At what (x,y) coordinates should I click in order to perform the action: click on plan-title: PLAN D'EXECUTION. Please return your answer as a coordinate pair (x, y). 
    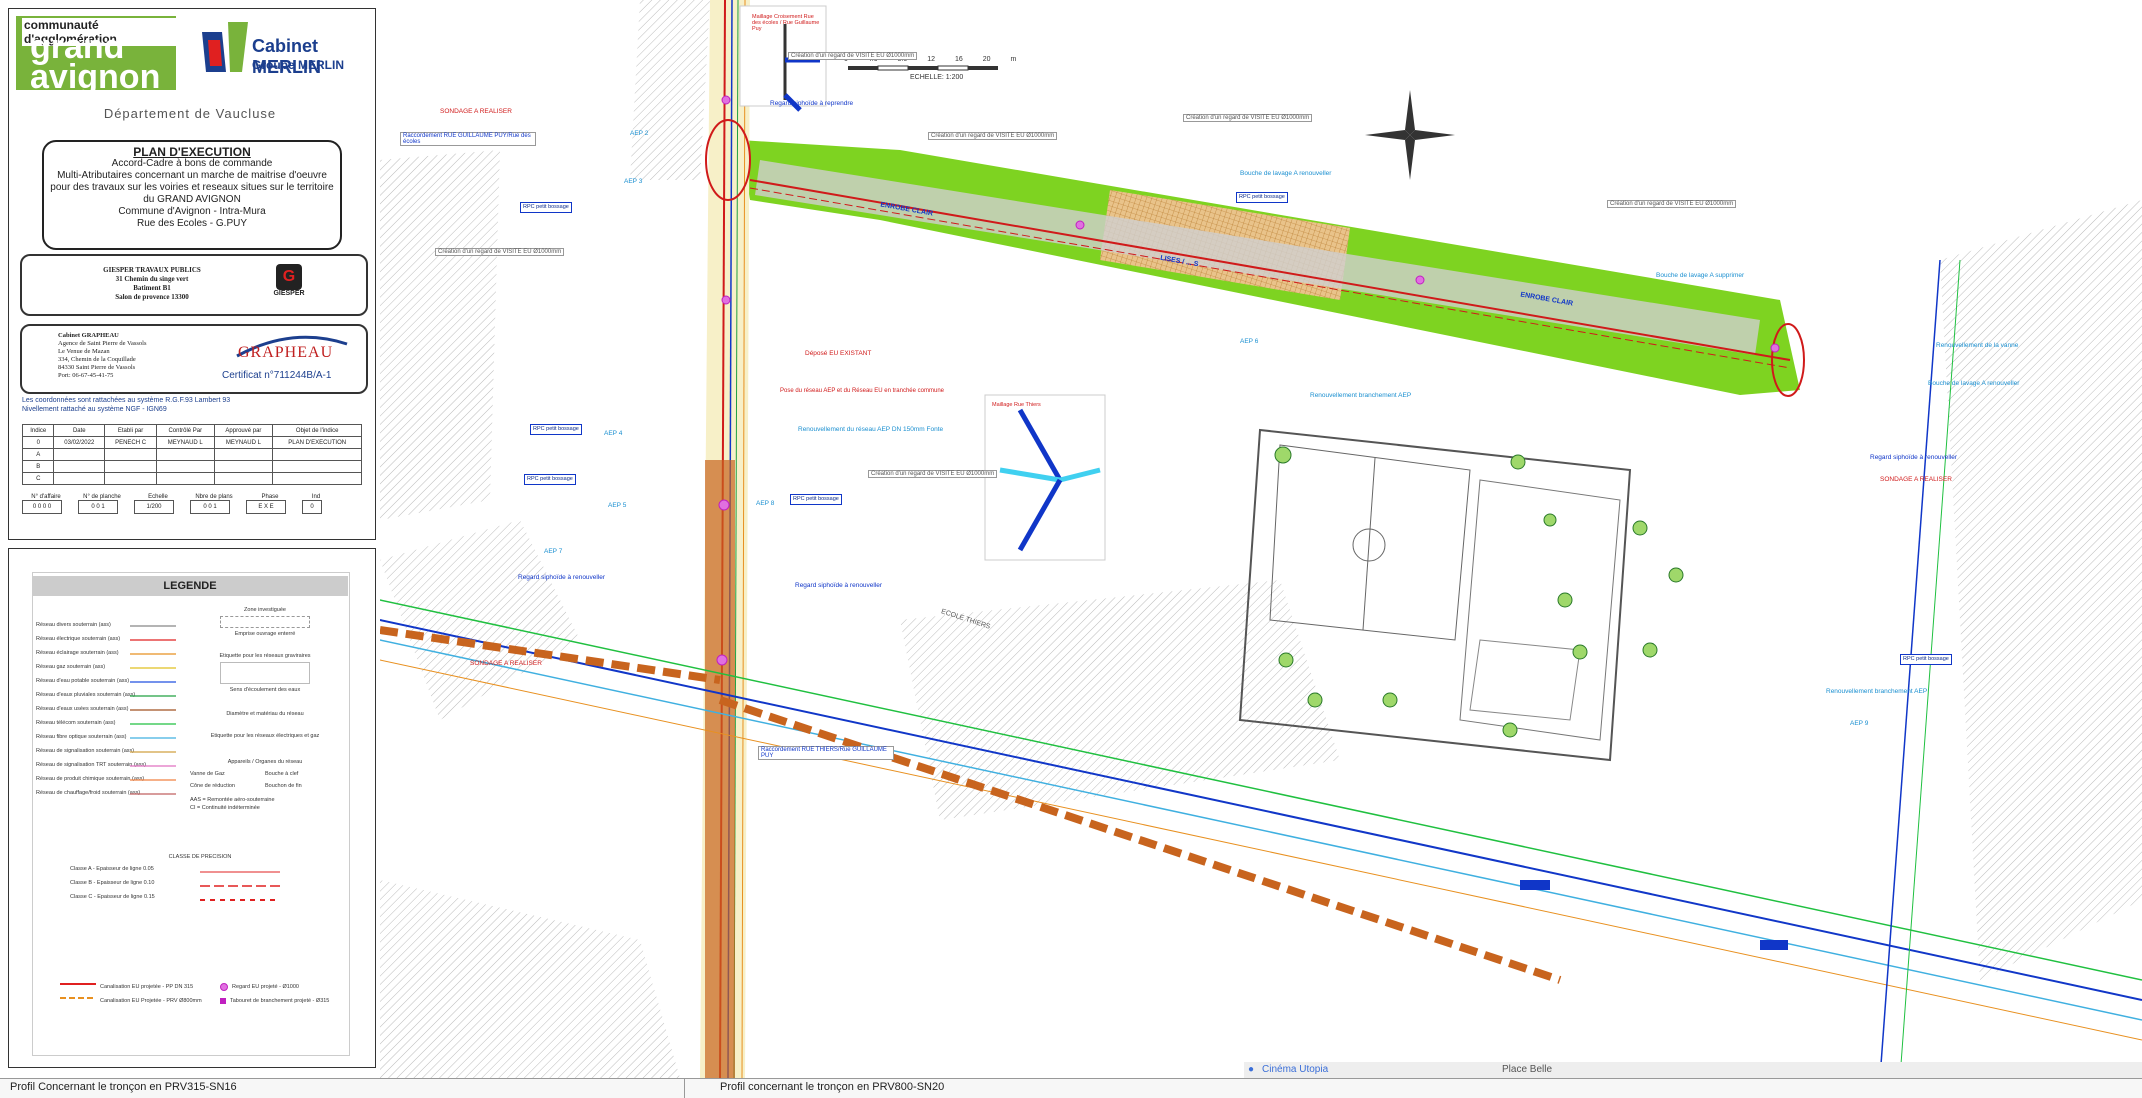
    Looking at the image, I should click on (192, 152).